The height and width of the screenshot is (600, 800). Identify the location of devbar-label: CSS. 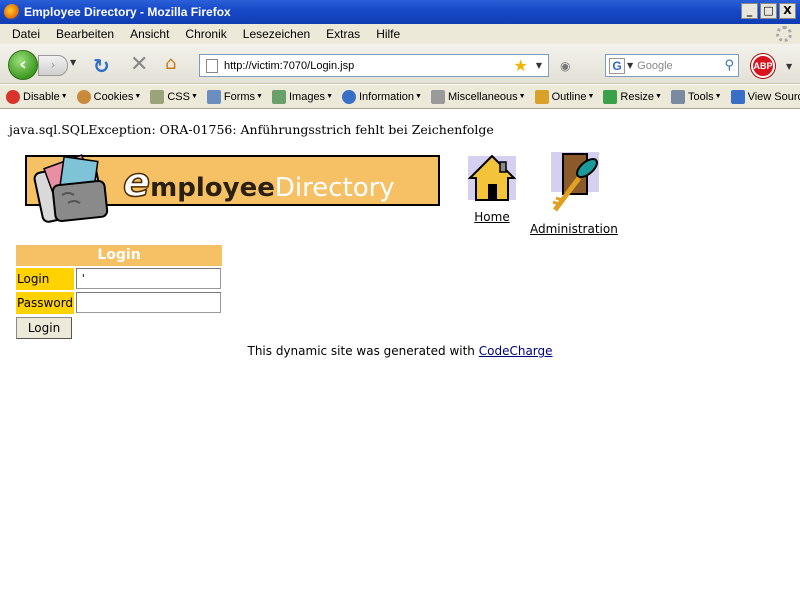
(178, 96).